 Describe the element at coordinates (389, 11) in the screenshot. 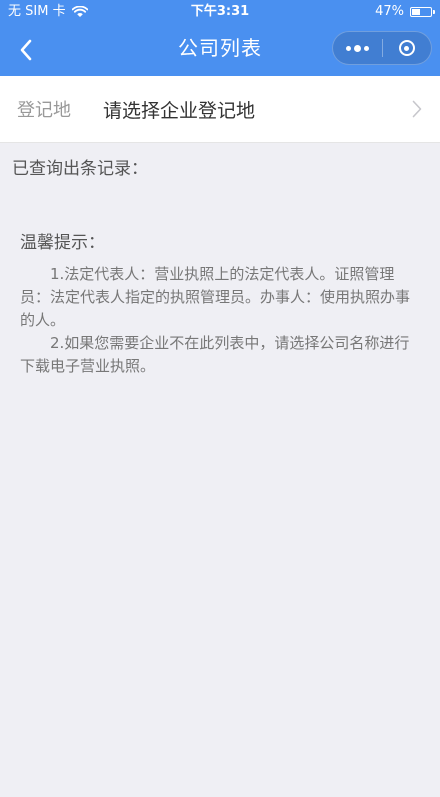

I see `battery-percent: 47%` at that location.